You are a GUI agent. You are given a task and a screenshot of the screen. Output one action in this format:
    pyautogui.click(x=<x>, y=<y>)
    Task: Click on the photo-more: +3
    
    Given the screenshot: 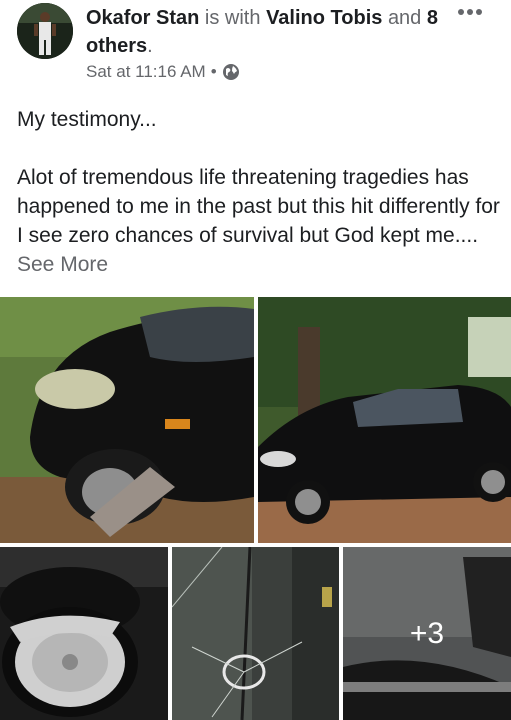 What is the action you would take?
    pyautogui.click(x=427, y=633)
    